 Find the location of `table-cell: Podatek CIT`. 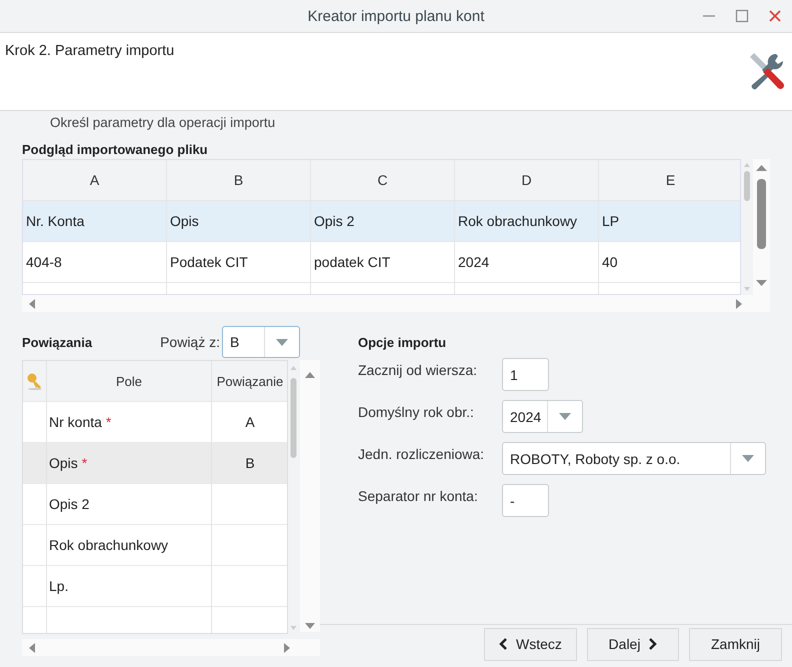

table-cell: Podatek CIT is located at coordinates (239, 262).